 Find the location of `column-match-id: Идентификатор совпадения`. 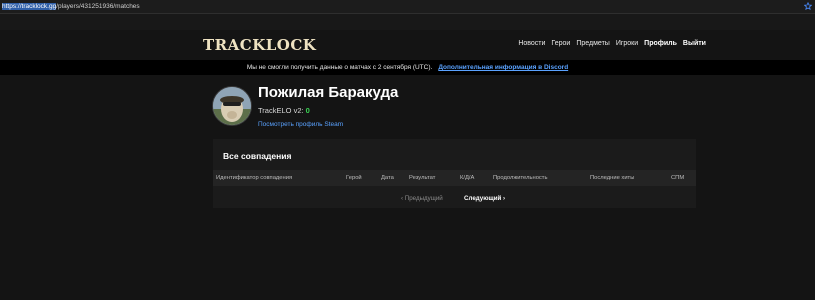

column-match-id: Идентификатор совпадения is located at coordinates (254, 178).